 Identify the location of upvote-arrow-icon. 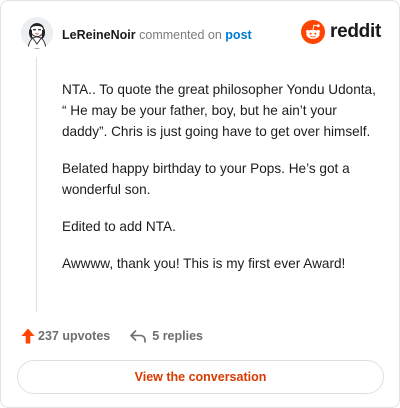
(28, 336).